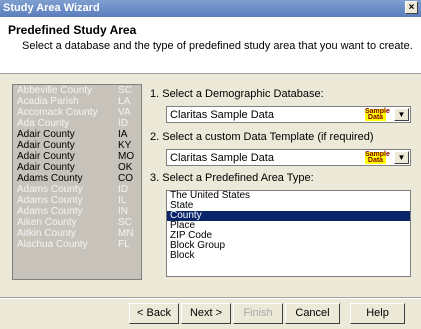 This screenshot has width=421, height=329. Describe the element at coordinates (232, 178) in the screenshot. I see `step3-label: 3. Select a Predefined Area Type:` at that location.